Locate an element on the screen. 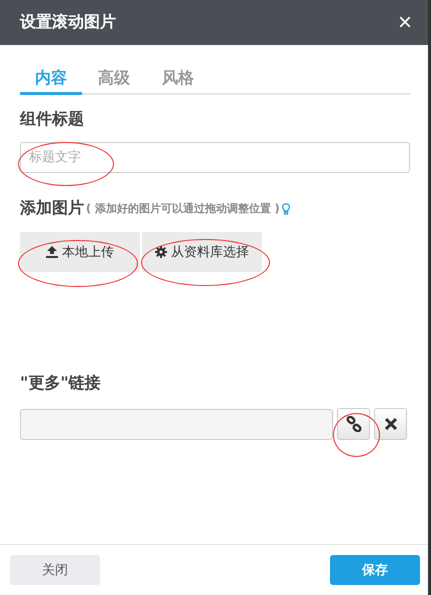  section-label: 组件标题 is located at coordinates (52, 119).